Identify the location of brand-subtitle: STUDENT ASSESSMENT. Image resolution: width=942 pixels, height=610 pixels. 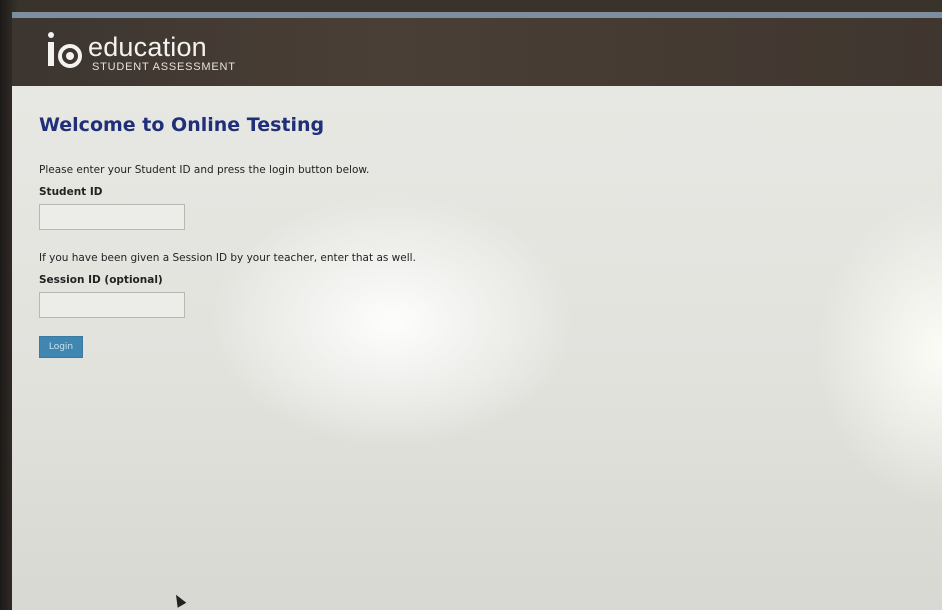
(164, 67).